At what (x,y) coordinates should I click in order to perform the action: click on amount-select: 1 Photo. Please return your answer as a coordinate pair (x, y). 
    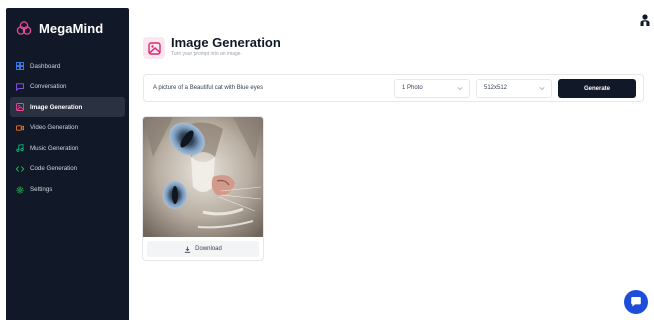
    Looking at the image, I should click on (432, 88).